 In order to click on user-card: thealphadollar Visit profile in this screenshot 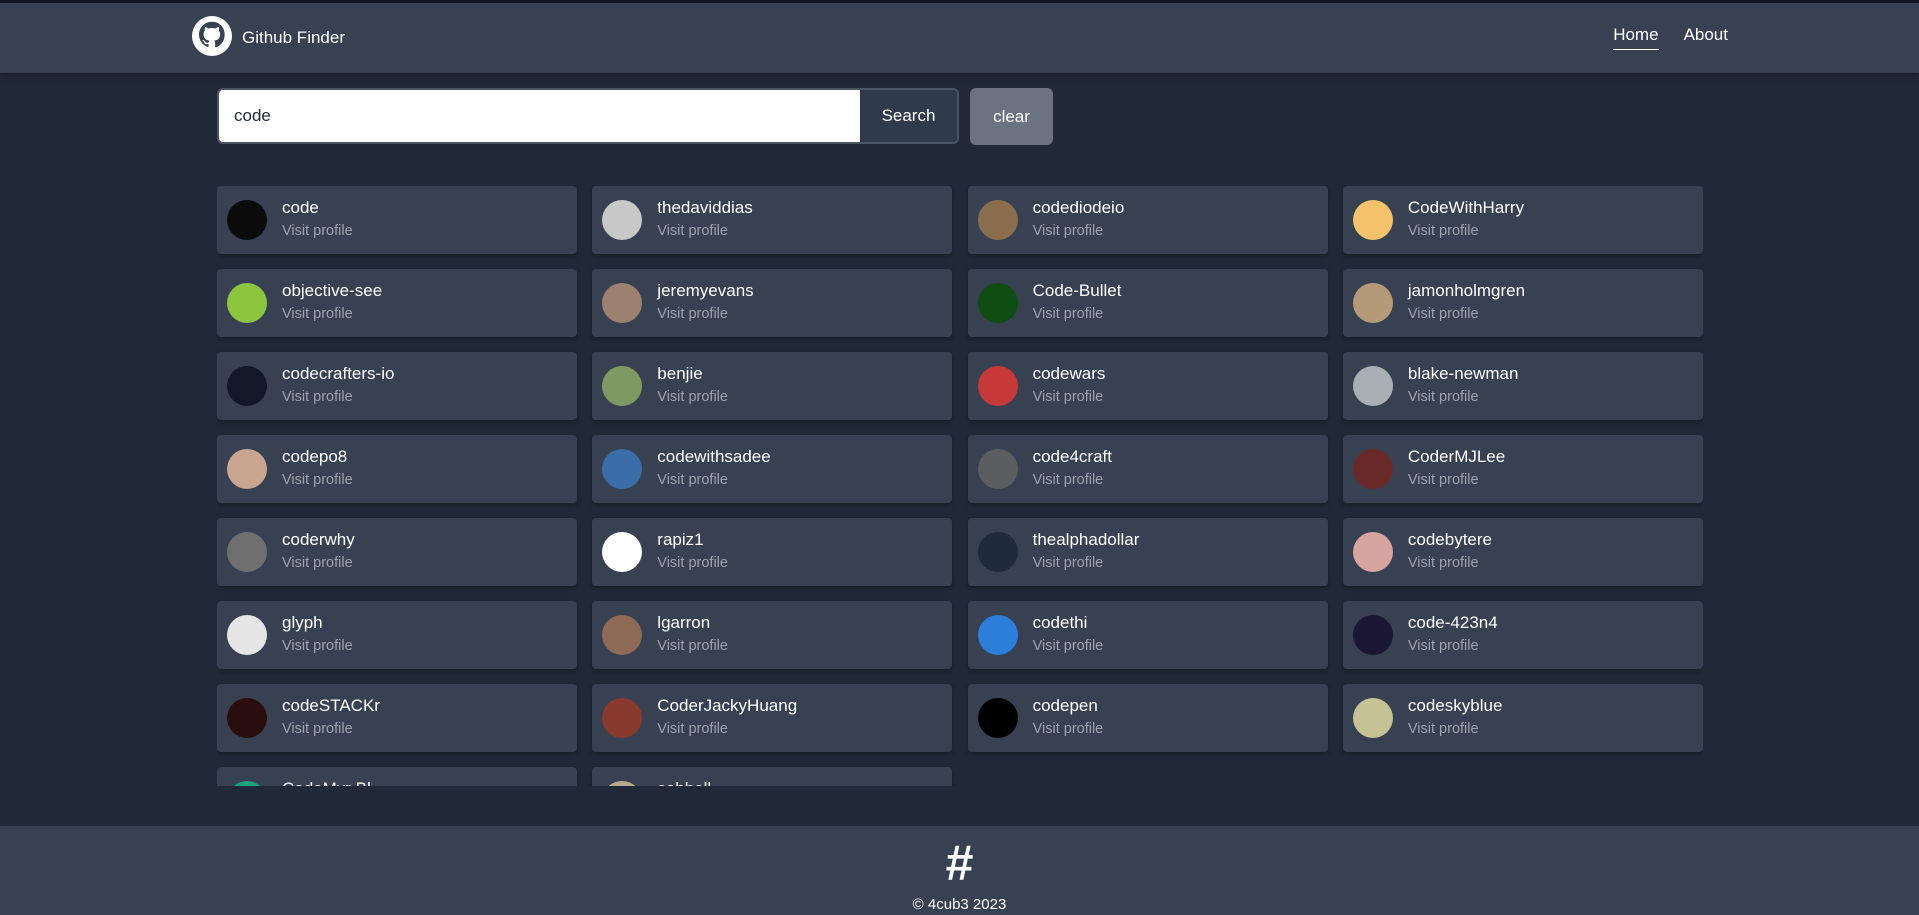, I will do `click(1147, 552)`.